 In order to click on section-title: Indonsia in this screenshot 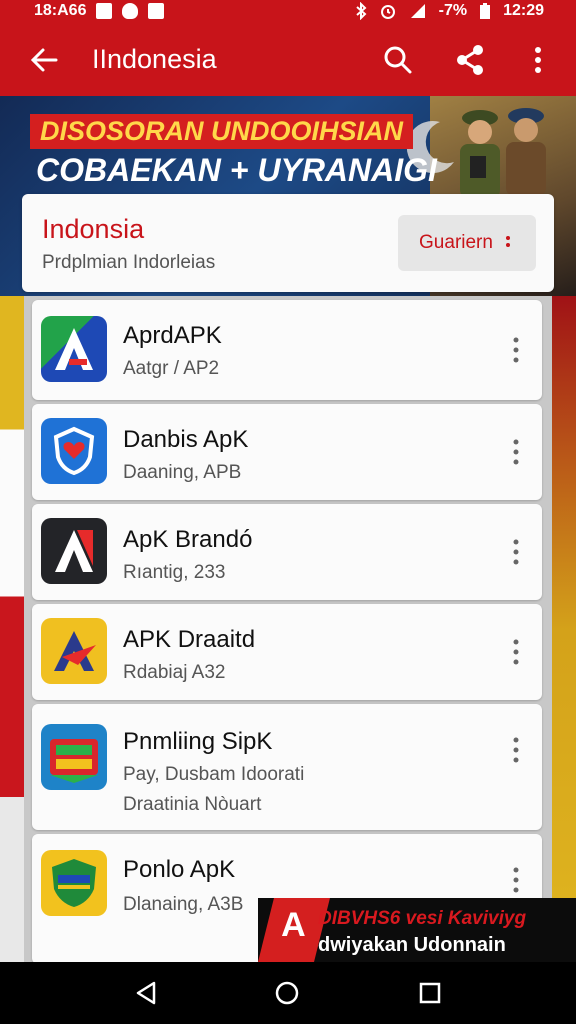, I will do `click(93, 229)`.